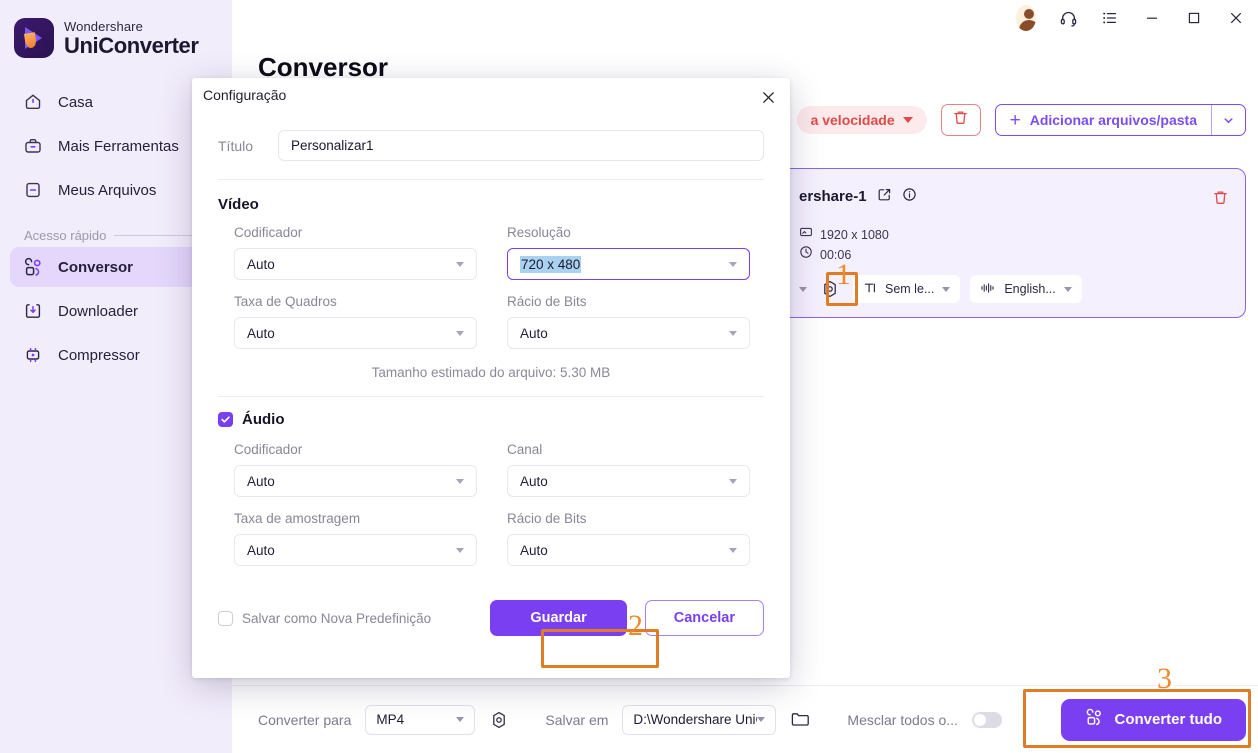 The height and width of the screenshot is (753, 1258). I want to click on title-input, so click(521, 145).